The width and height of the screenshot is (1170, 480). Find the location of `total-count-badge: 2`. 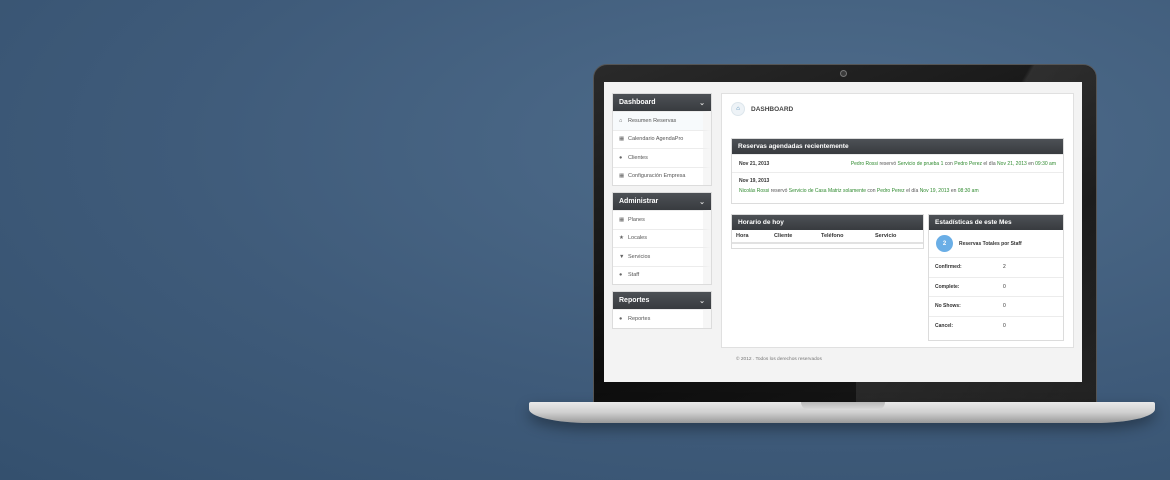

total-count-badge: 2 is located at coordinates (944, 243).